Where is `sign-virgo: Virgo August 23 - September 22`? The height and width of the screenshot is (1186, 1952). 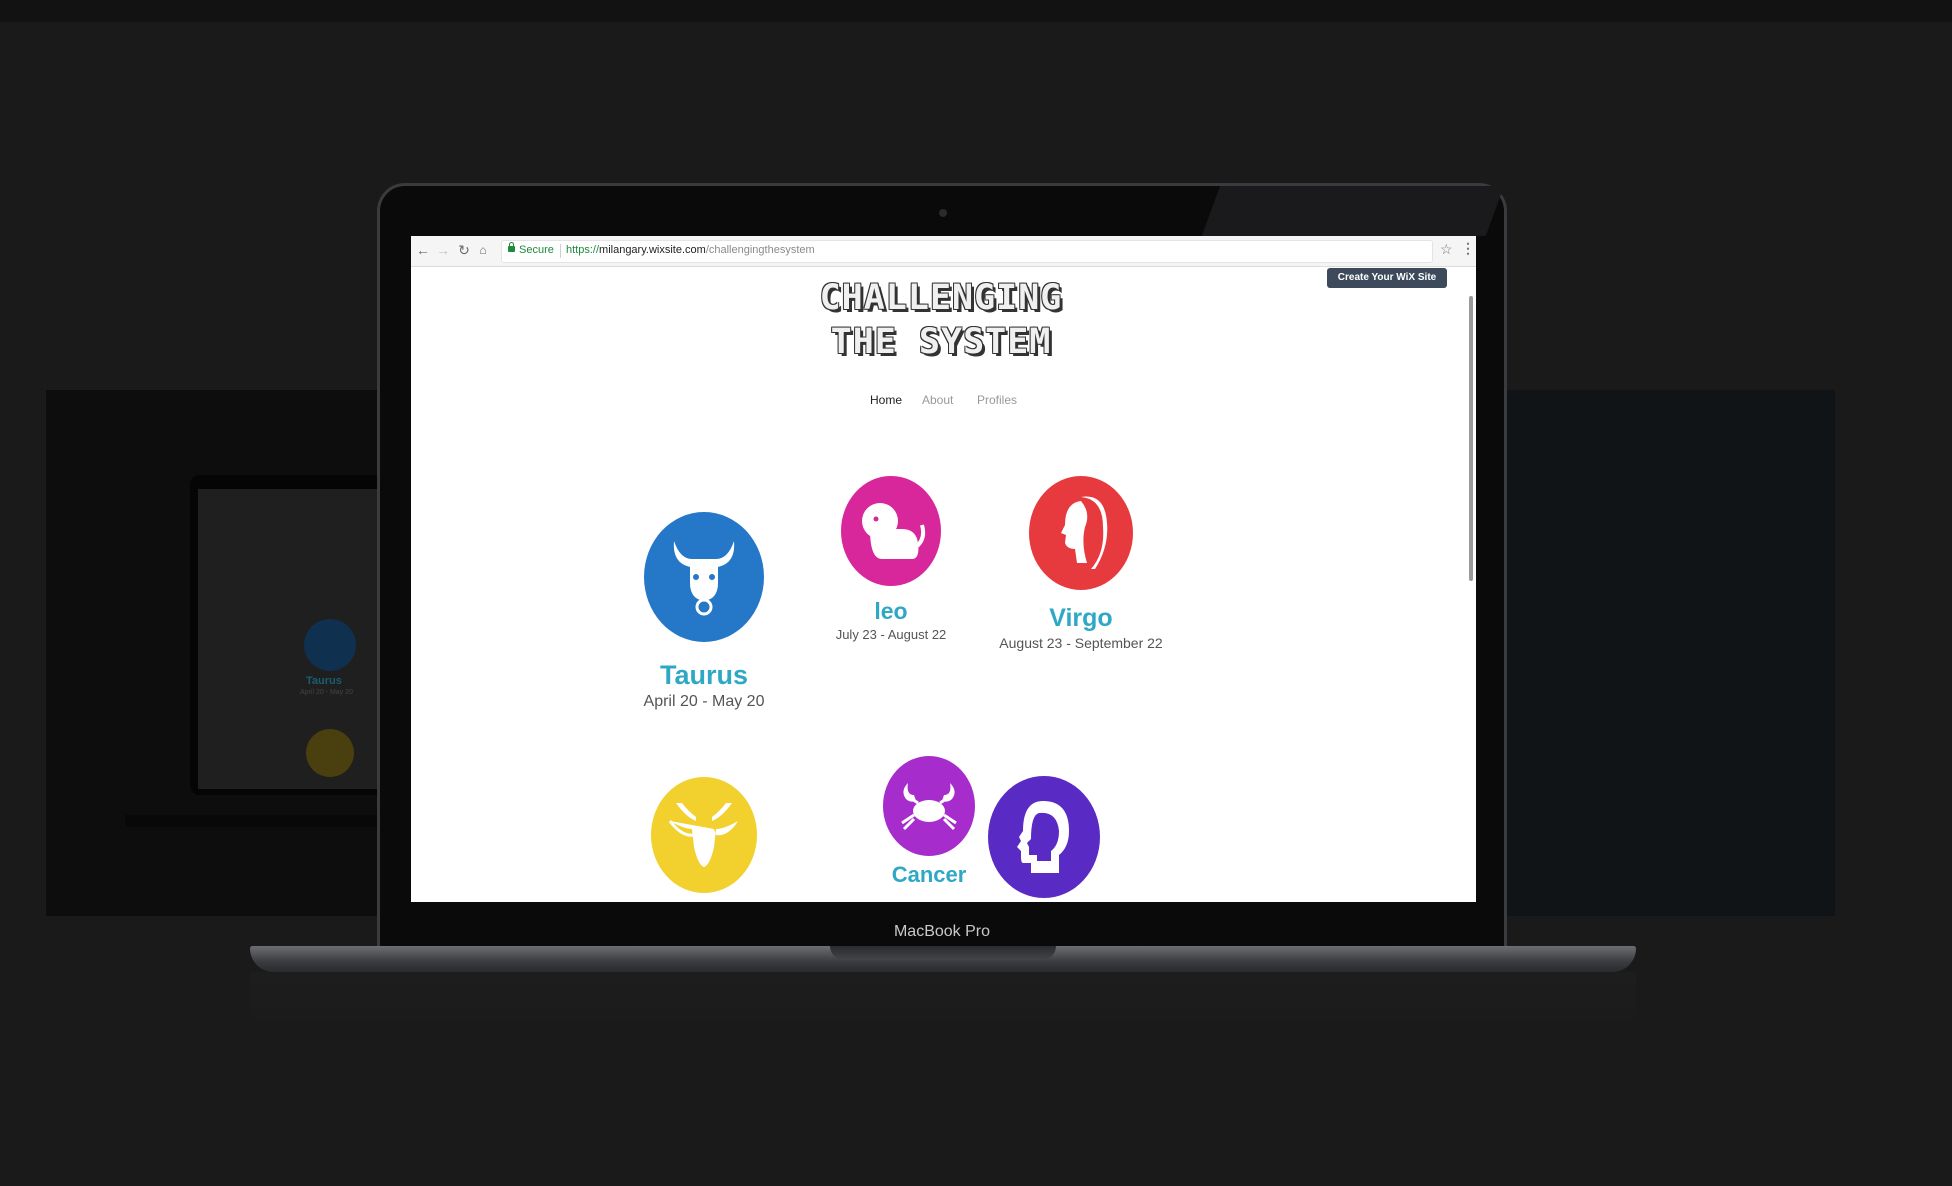 sign-virgo: Virgo August 23 - September 22 is located at coordinates (1081, 563).